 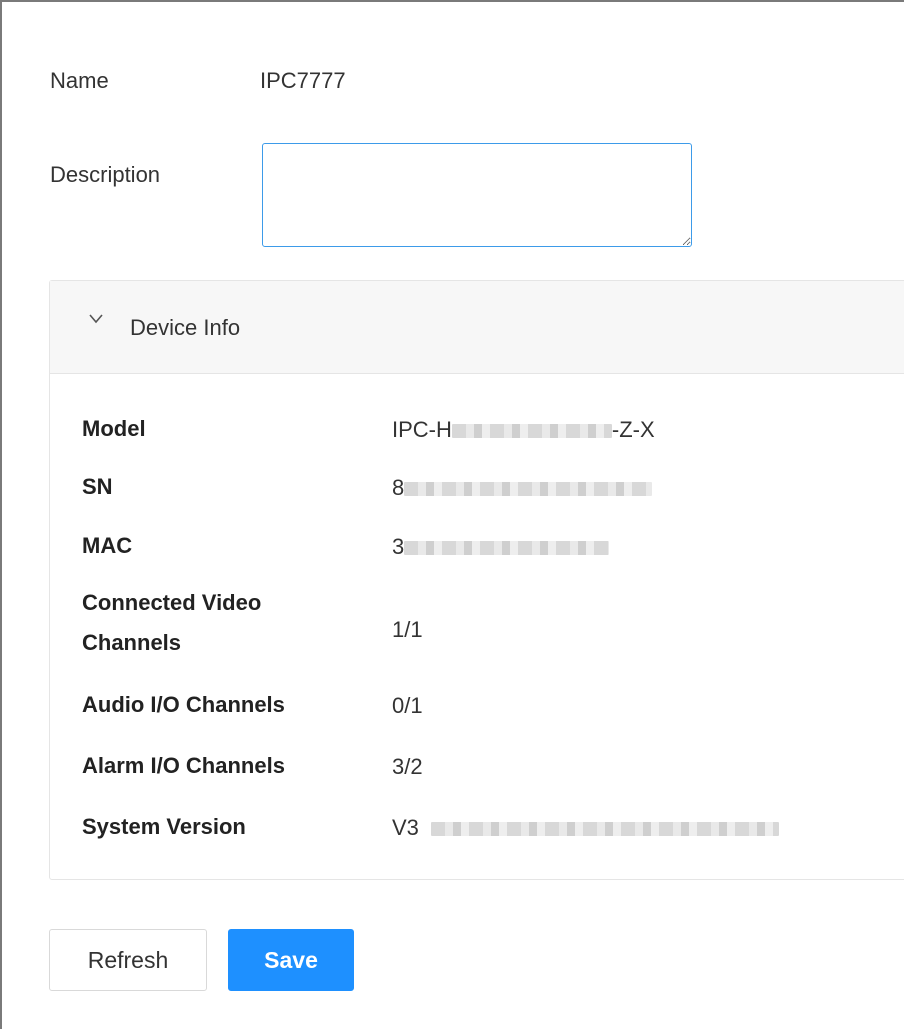 What do you see at coordinates (398, 487) in the screenshot?
I see `sn-value-prefix: 8` at bounding box center [398, 487].